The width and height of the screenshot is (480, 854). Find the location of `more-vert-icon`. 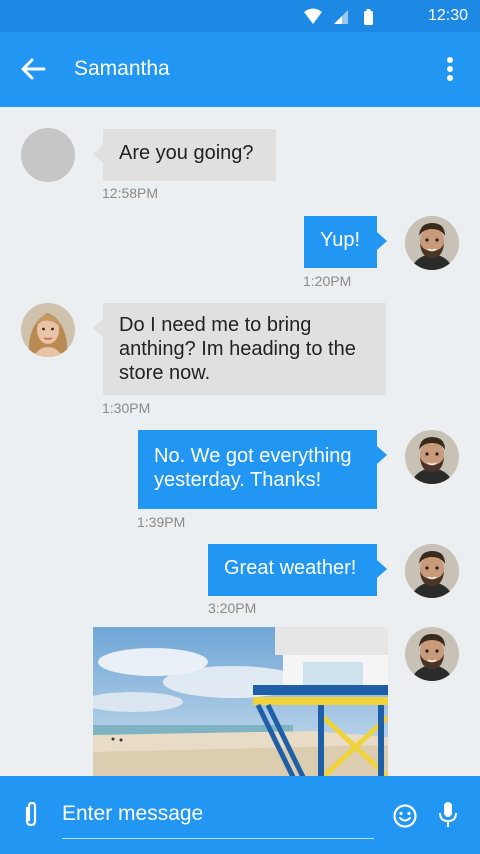

more-vert-icon is located at coordinates (450, 69).